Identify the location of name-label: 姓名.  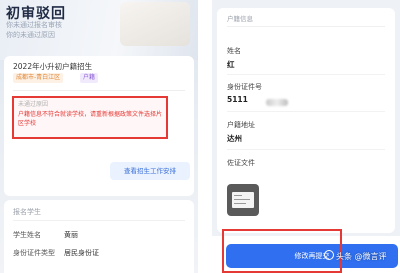
(234, 51).